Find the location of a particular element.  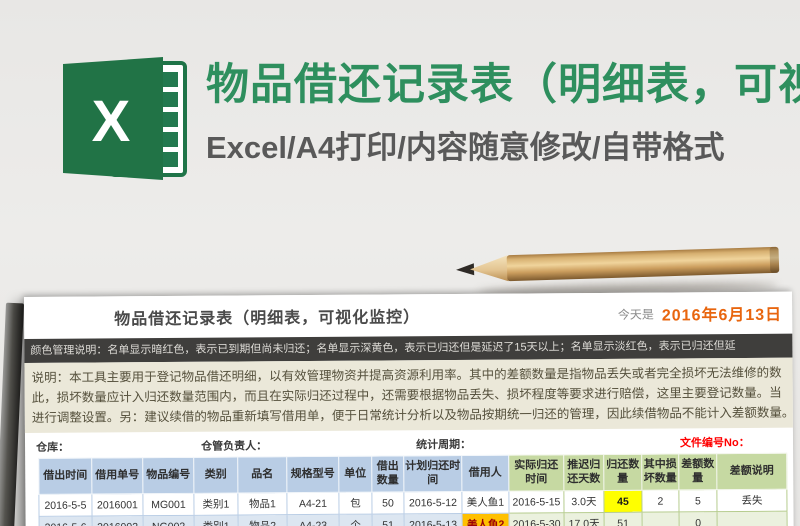

excel-logo-icon: X is located at coordinates (125, 118).